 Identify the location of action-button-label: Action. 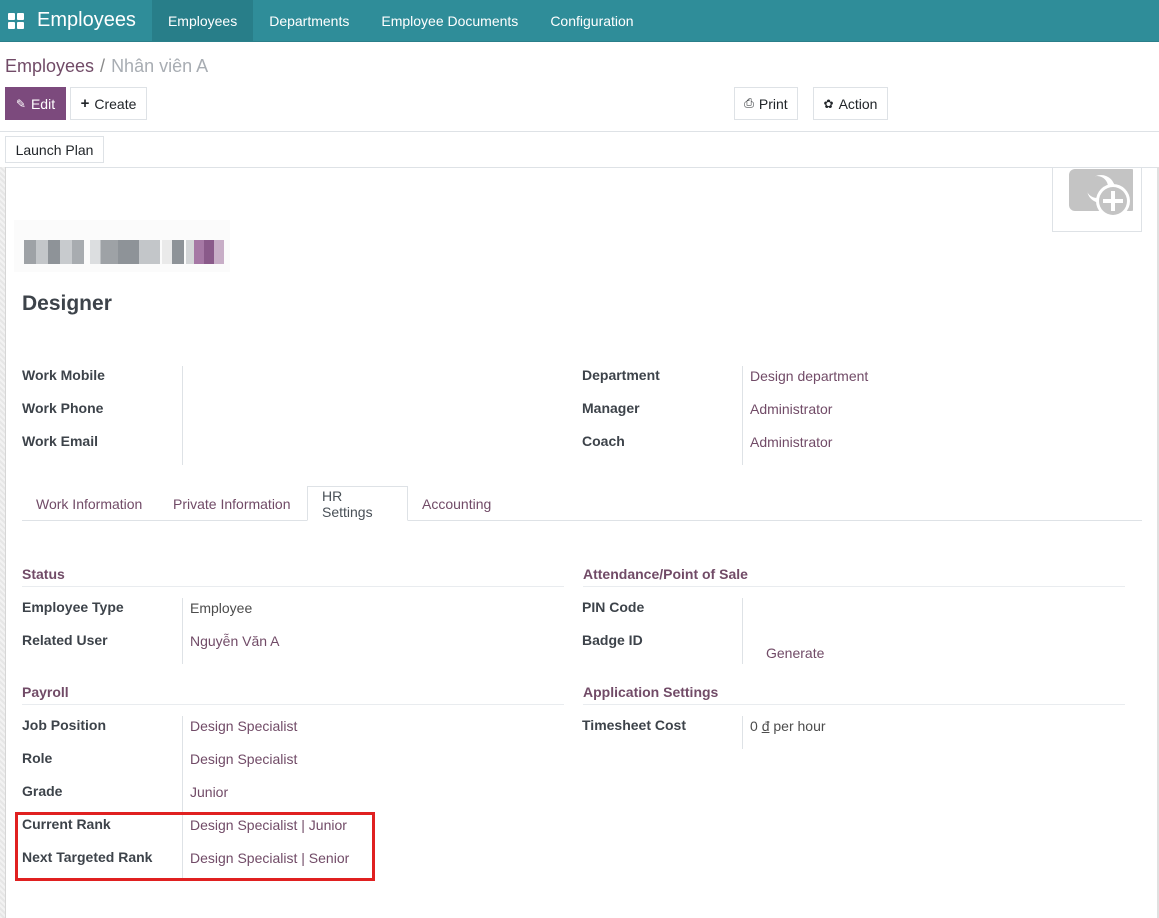
(858, 103).